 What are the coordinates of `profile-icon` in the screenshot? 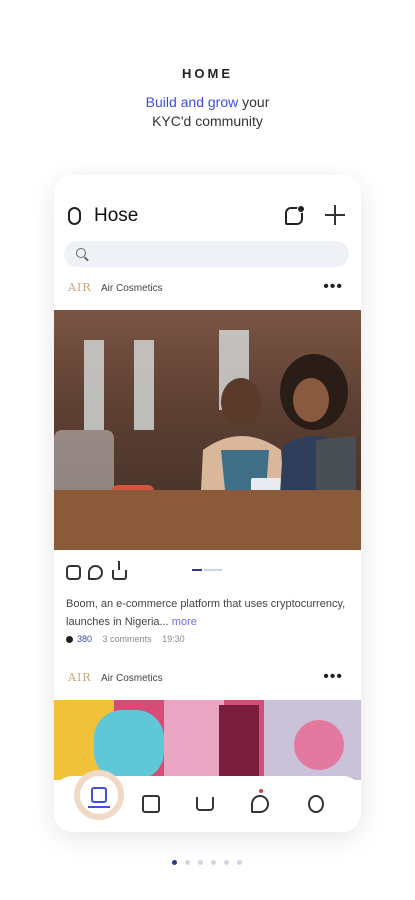 It's located at (316, 804).